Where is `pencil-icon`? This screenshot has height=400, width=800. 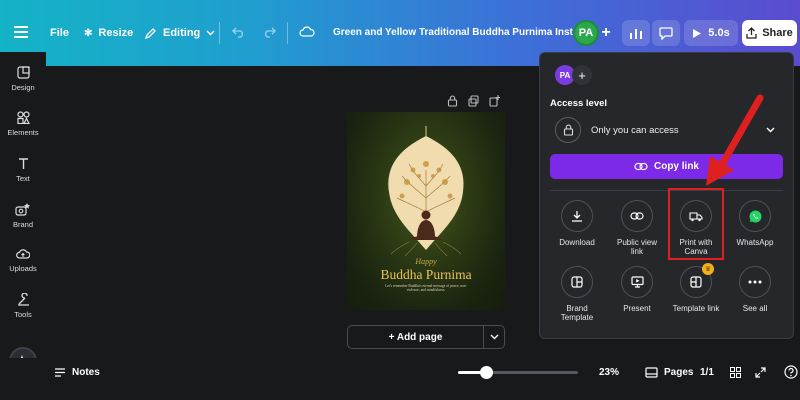
pencil-icon is located at coordinates (150, 33).